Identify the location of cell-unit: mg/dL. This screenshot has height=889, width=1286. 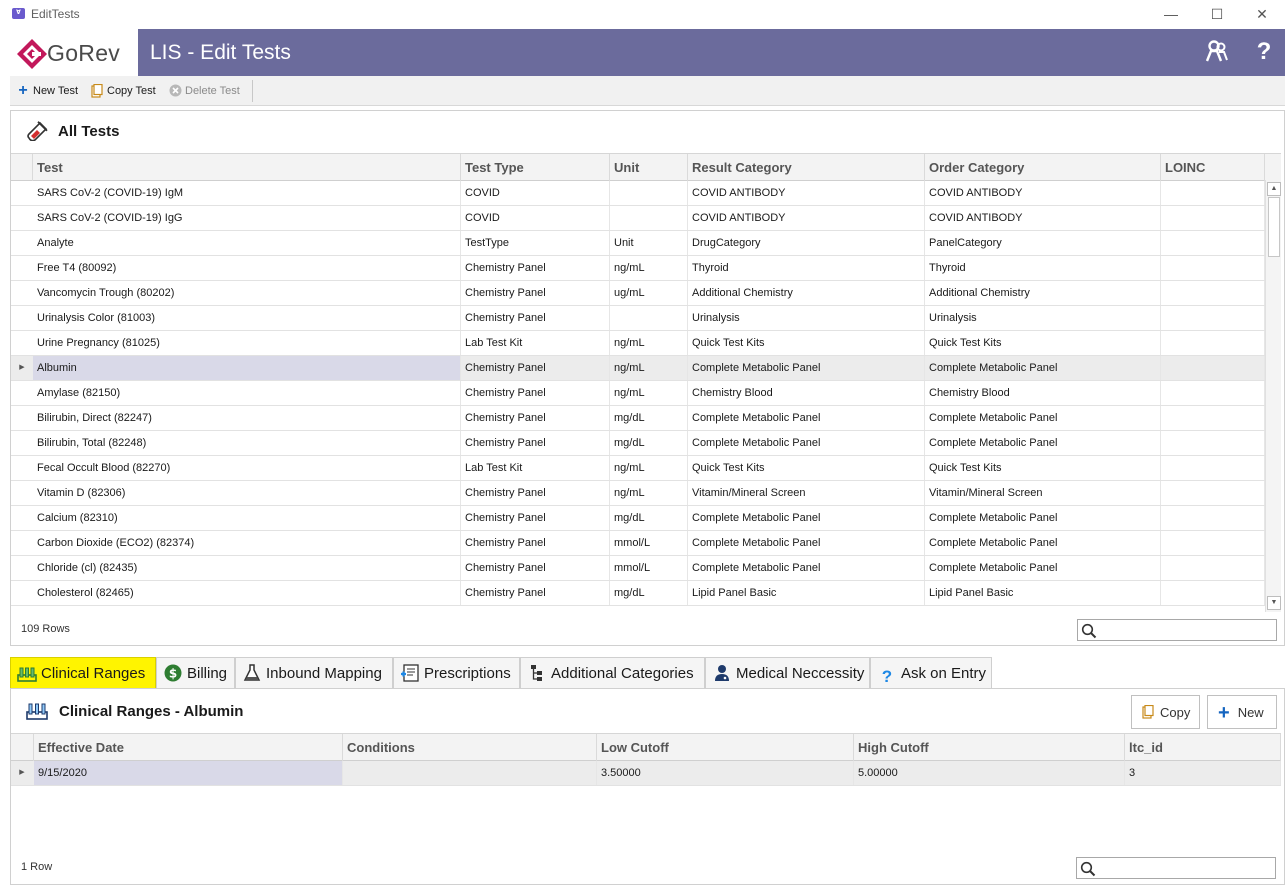
(649, 443).